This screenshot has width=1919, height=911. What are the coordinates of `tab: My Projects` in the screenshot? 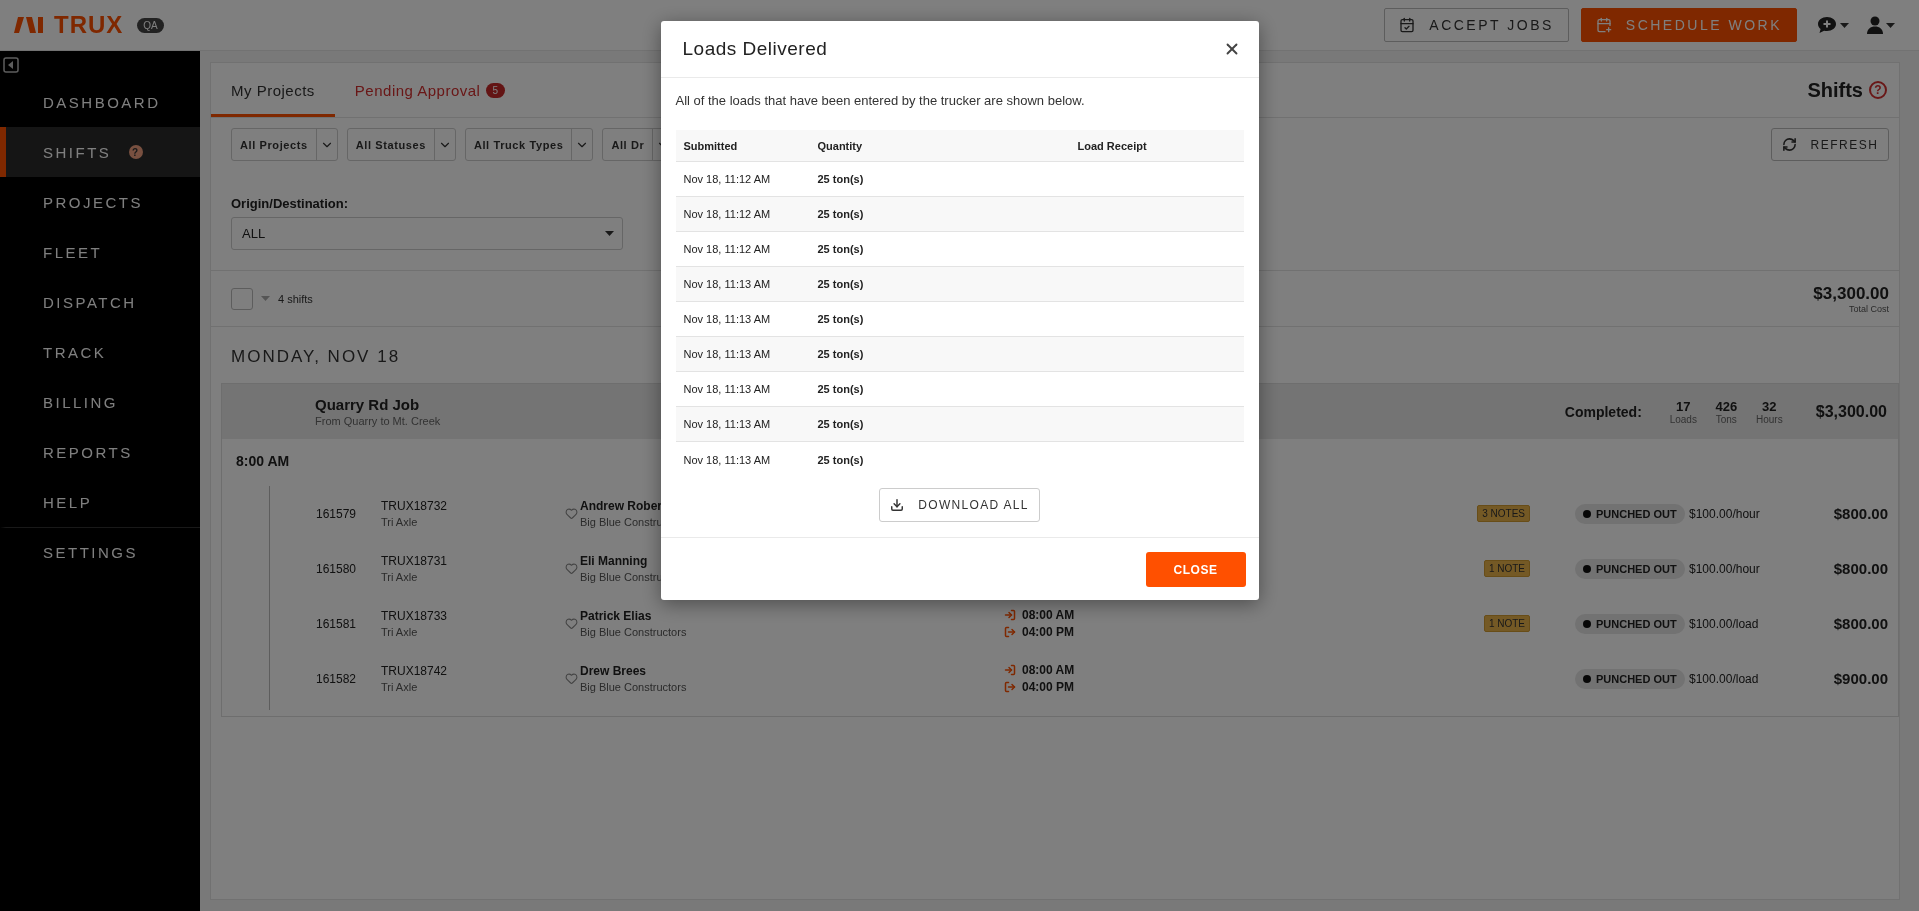 It's located at (273, 90).